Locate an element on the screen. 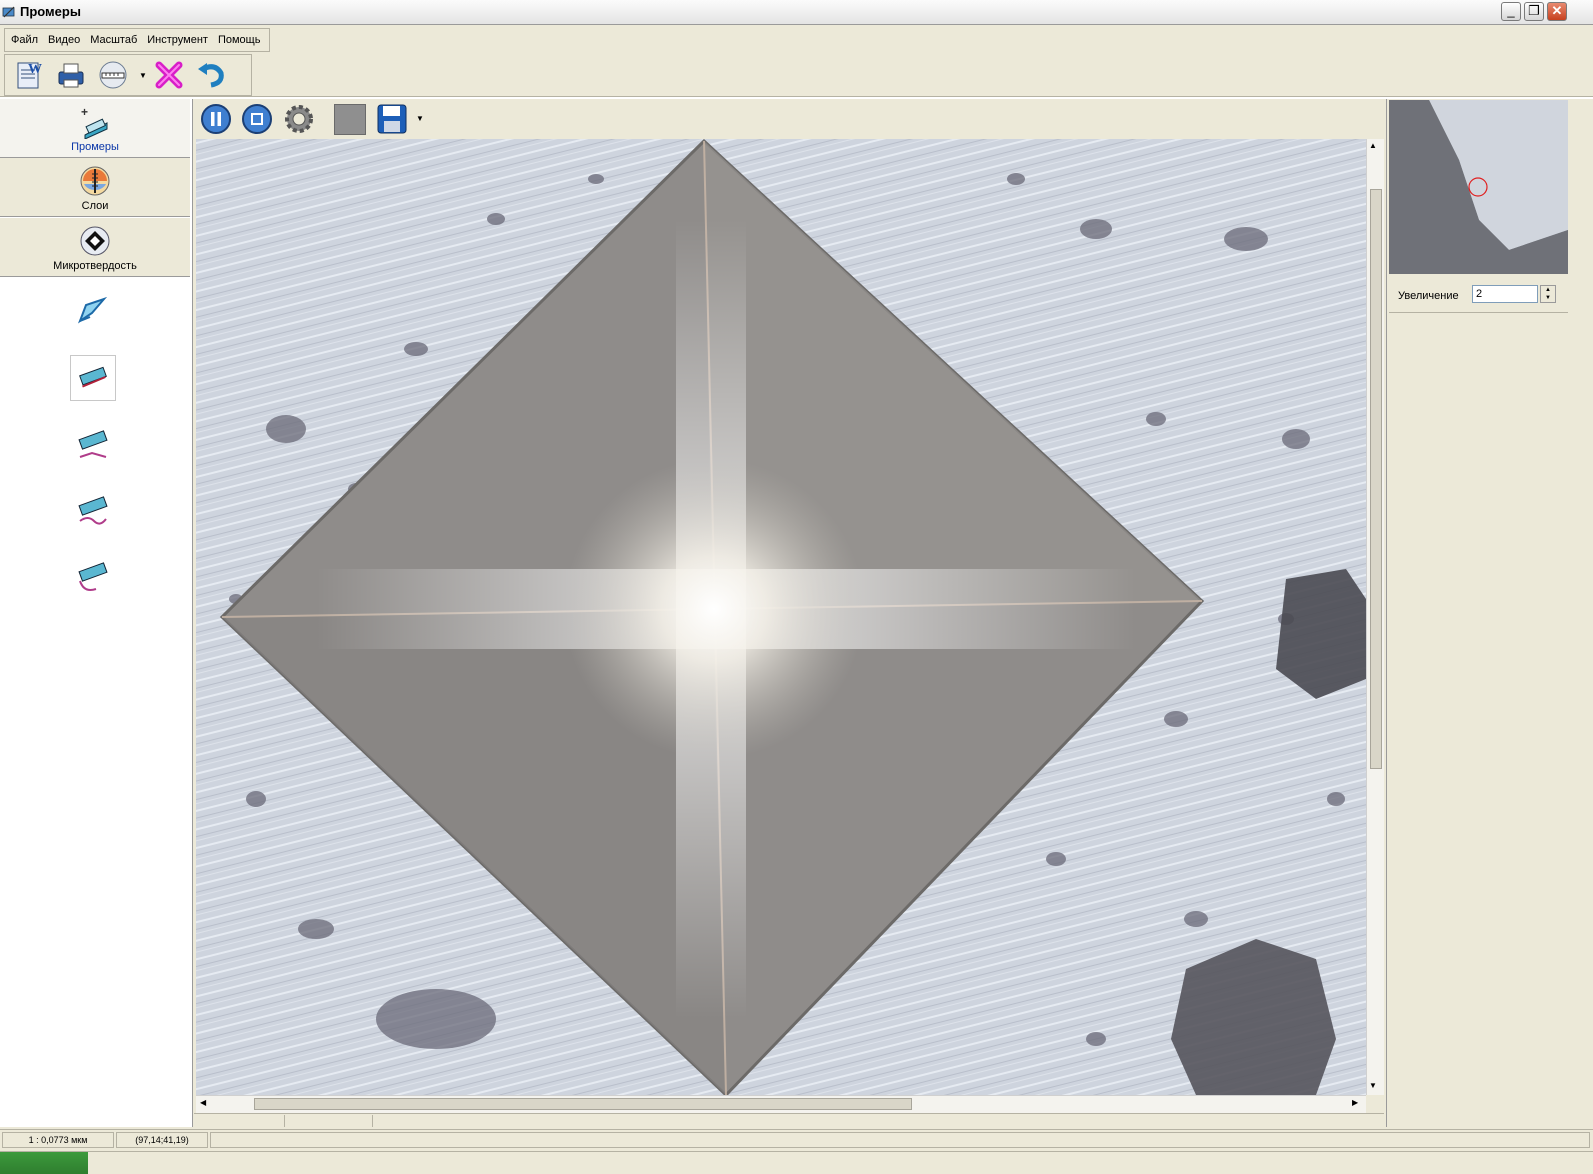 The image size is (1593, 1174). line-measure-tool-icon is located at coordinates (93, 377).